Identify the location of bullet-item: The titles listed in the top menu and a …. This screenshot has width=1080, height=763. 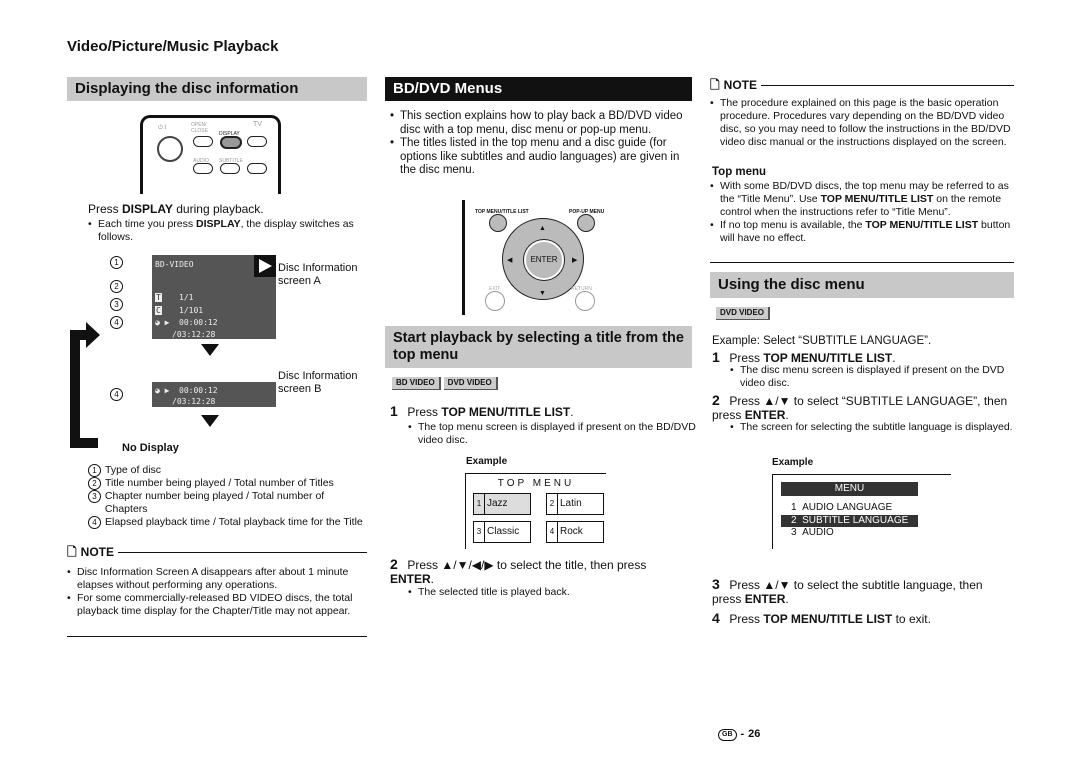
(540, 157).